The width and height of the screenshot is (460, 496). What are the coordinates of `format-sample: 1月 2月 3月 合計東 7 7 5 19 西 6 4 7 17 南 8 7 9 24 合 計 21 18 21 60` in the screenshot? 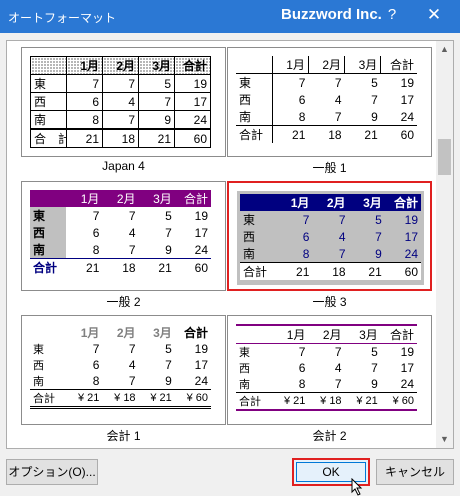 It's located at (120, 102).